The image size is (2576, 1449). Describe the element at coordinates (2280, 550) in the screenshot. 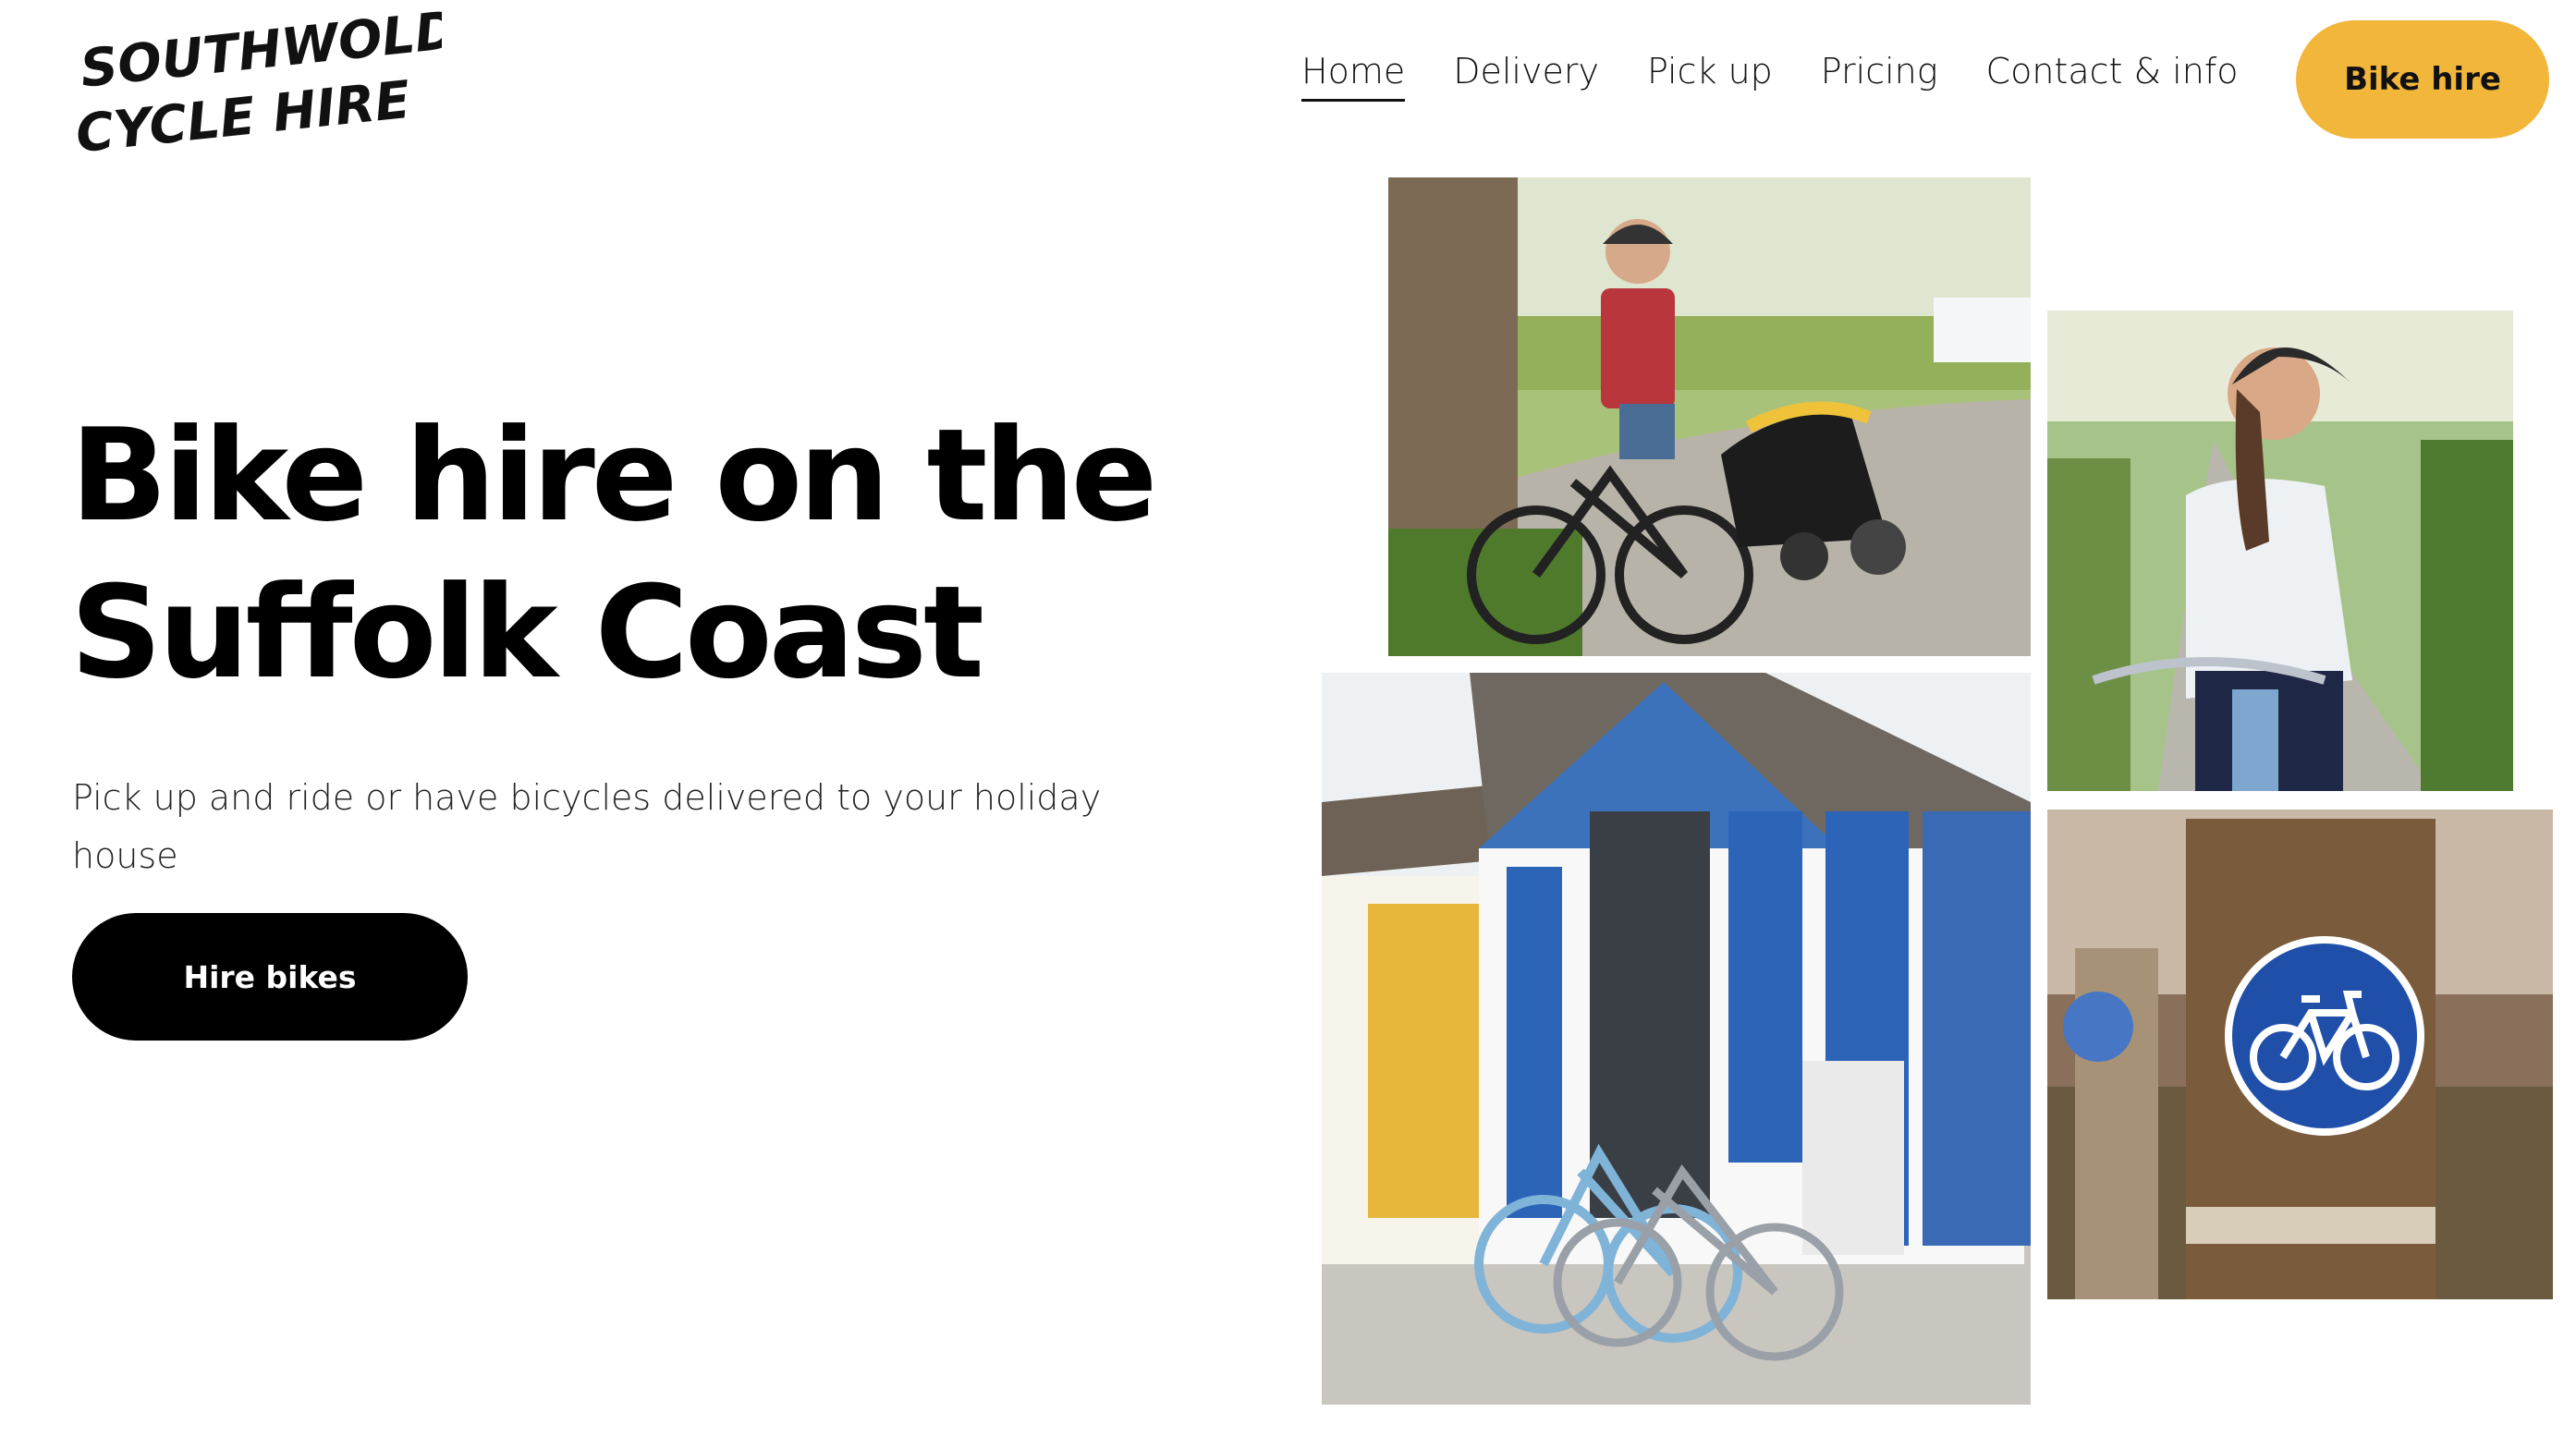

I see `photo-woman-cycling` at that location.